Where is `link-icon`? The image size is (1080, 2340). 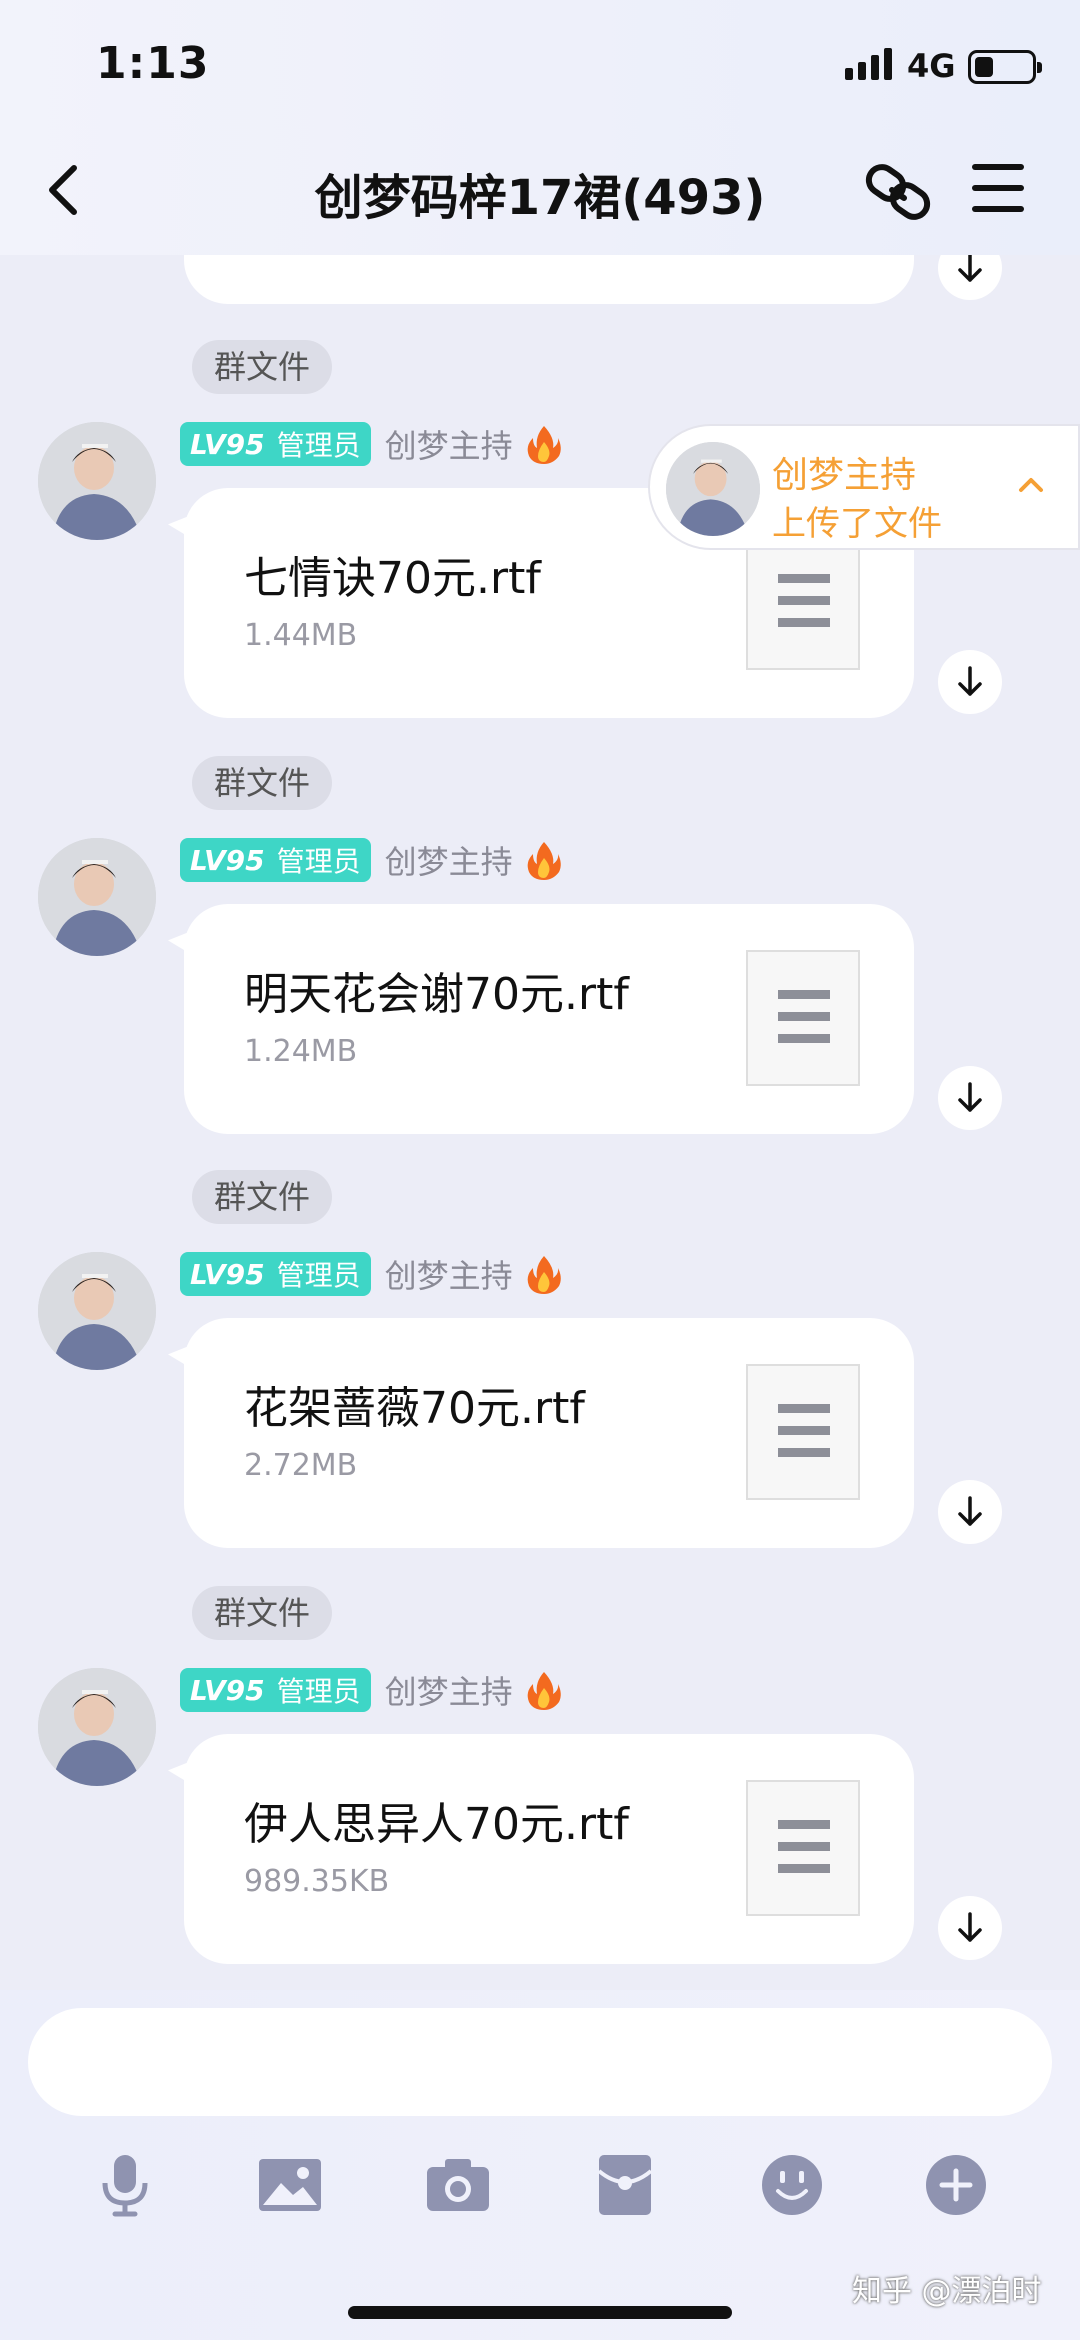 link-icon is located at coordinates (898, 192).